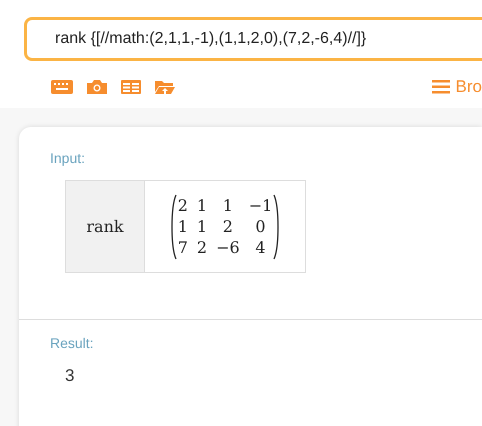 The height and width of the screenshot is (426, 482). What do you see at coordinates (253, 39) in the screenshot?
I see `search-field: rank {[//math:(2,1,1,-1),(1,1,2,0),(7,2,-6,4)//]}` at bounding box center [253, 39].